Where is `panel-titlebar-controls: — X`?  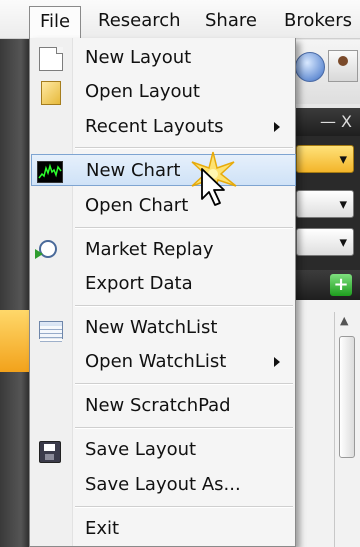
panel-titlebar-controls: — X is located at coordinates (328, 122).